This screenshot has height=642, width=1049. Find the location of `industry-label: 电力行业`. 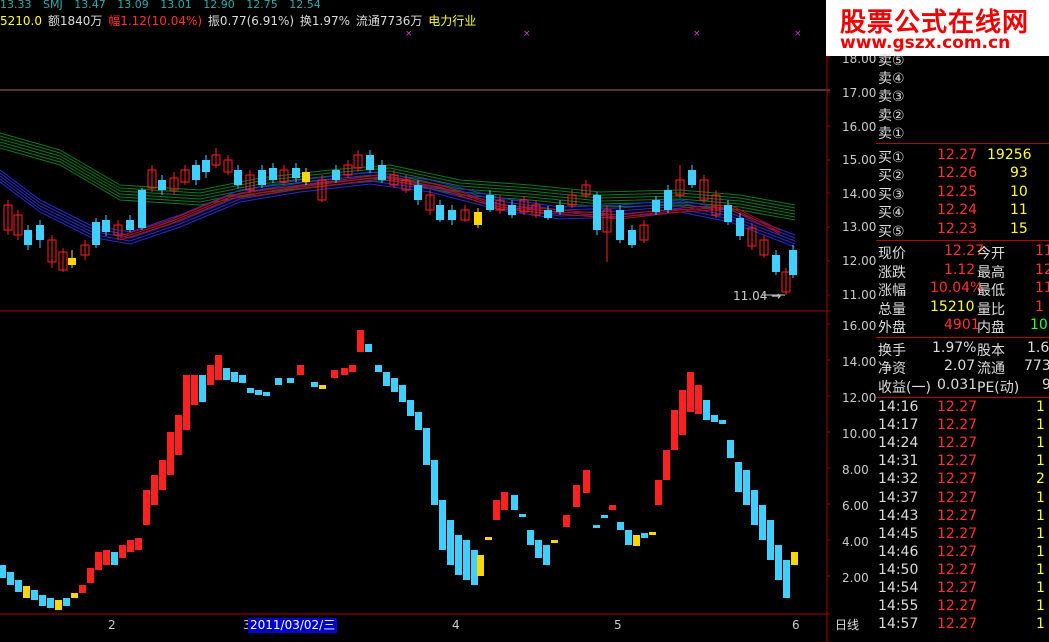

industry-label: 电力行业 is located at coordinates (452, 21).